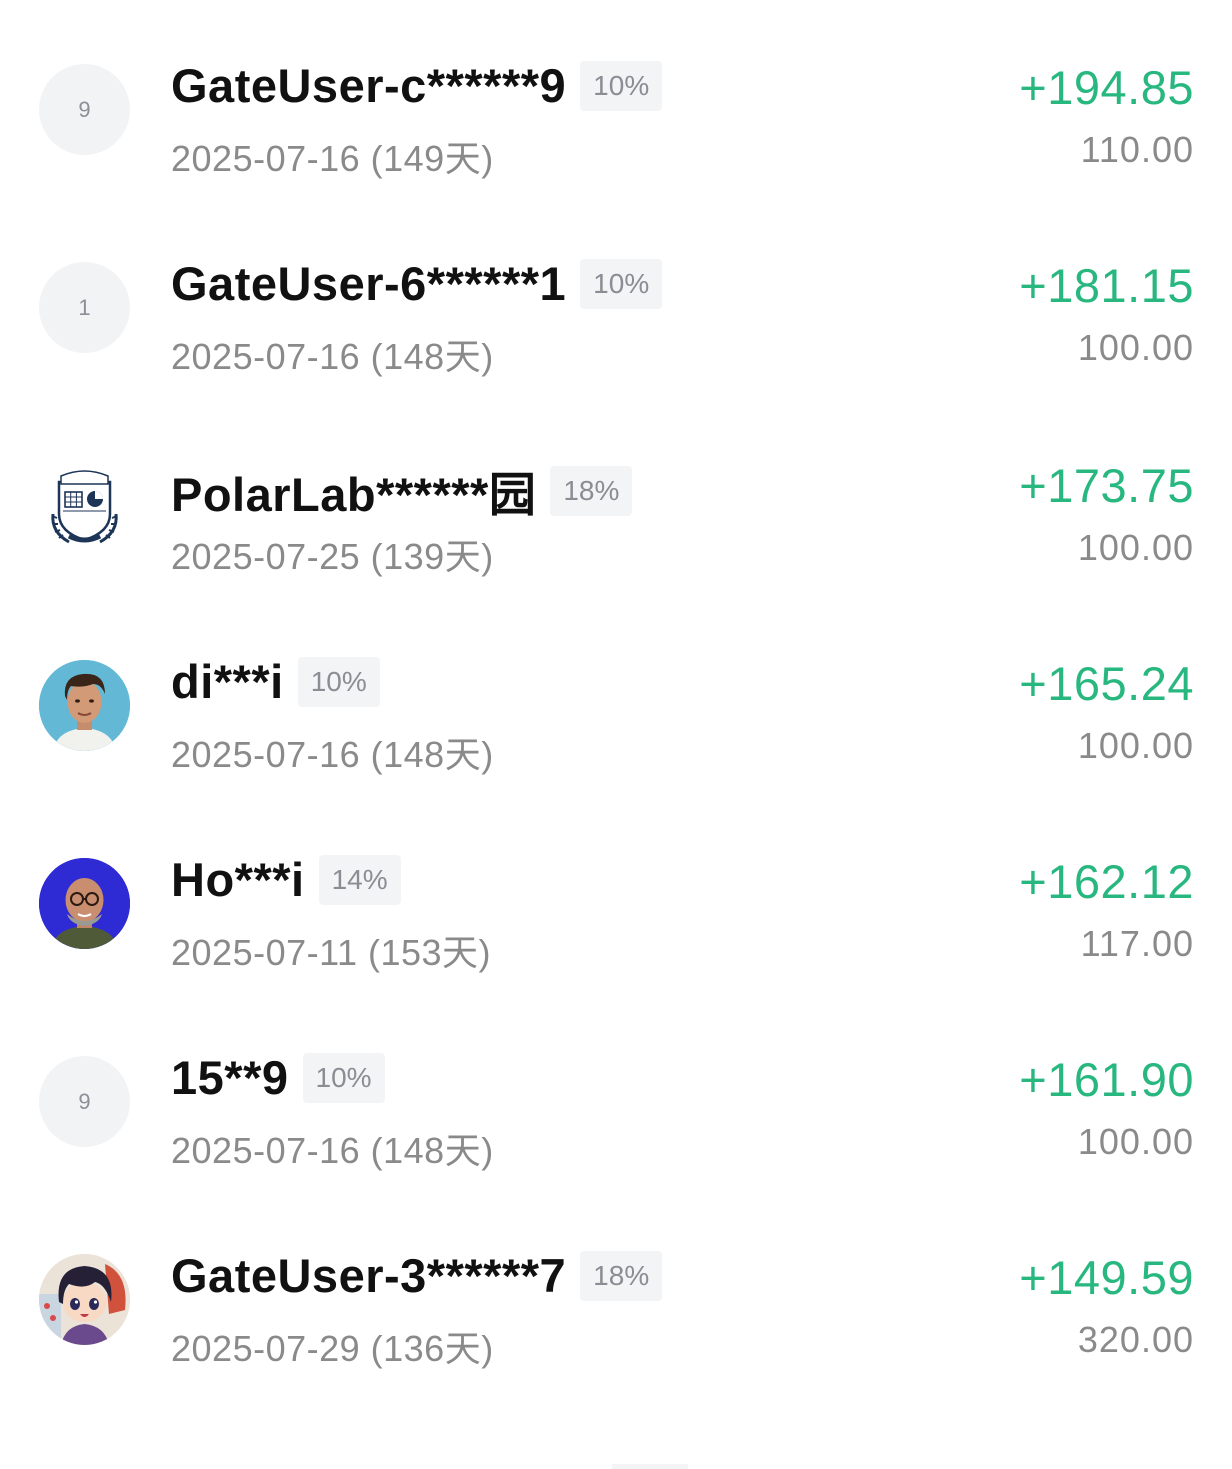  Describe the element at coordinates (1106, 1079) in the screenshot. I see `profit-value: +161.90` at that location.